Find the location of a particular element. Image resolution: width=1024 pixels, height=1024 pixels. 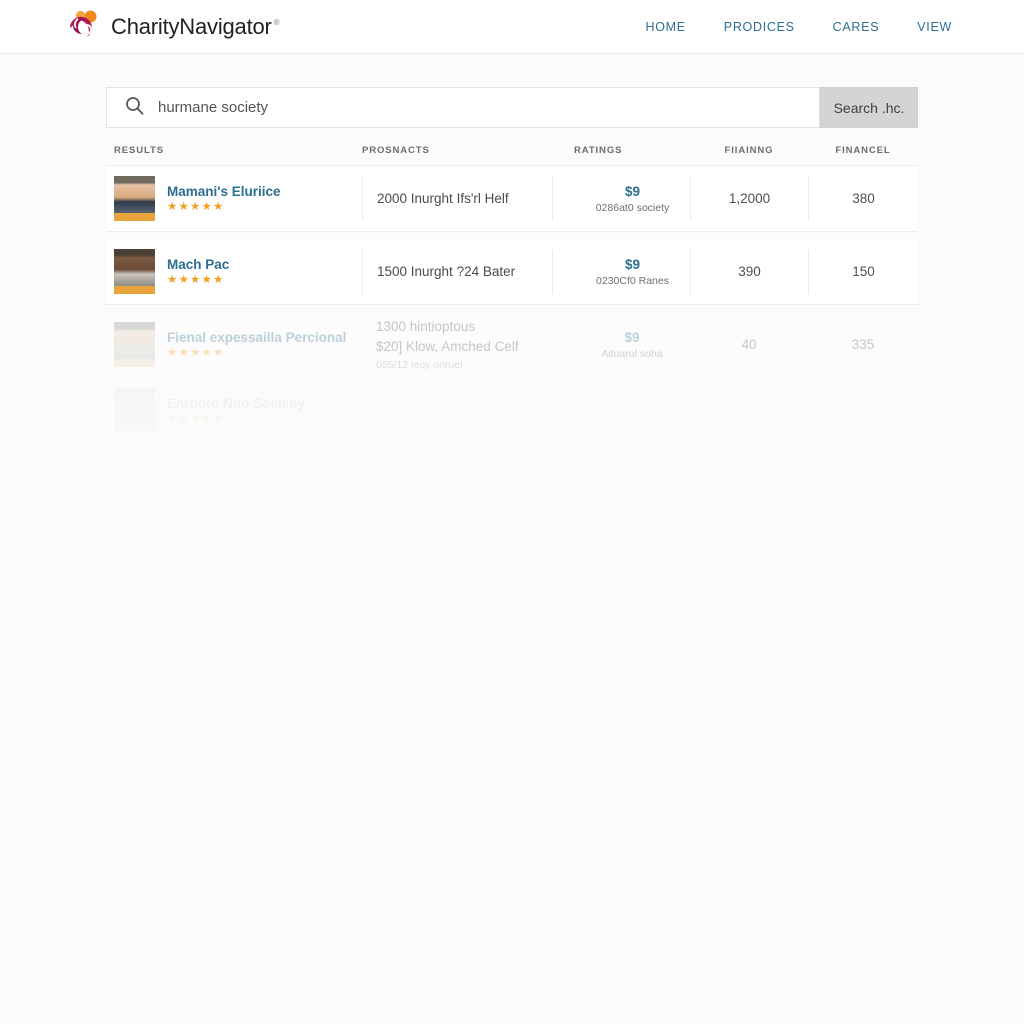

nav-item-view: VIEW is located at coordinates (934, 27).